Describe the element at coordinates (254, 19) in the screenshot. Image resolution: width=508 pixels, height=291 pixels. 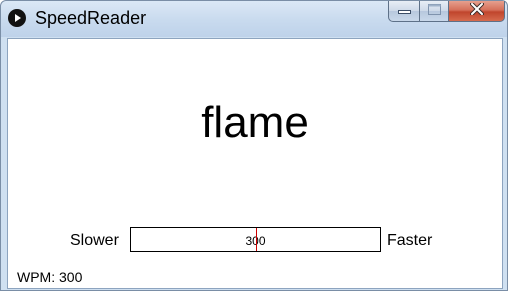
I see `title-bar: SpeedReader` at that location.